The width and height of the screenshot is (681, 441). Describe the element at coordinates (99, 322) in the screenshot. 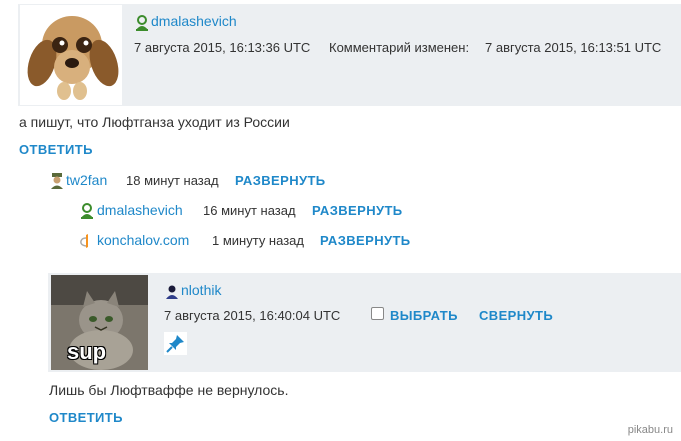

I see `avatar: sup` at that location.